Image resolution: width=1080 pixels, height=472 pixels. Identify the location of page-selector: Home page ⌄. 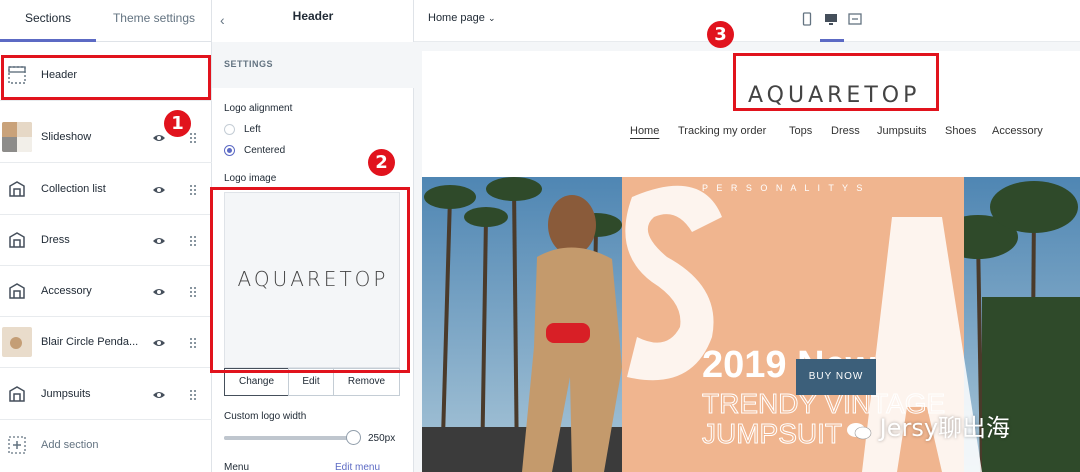
(461, 18).